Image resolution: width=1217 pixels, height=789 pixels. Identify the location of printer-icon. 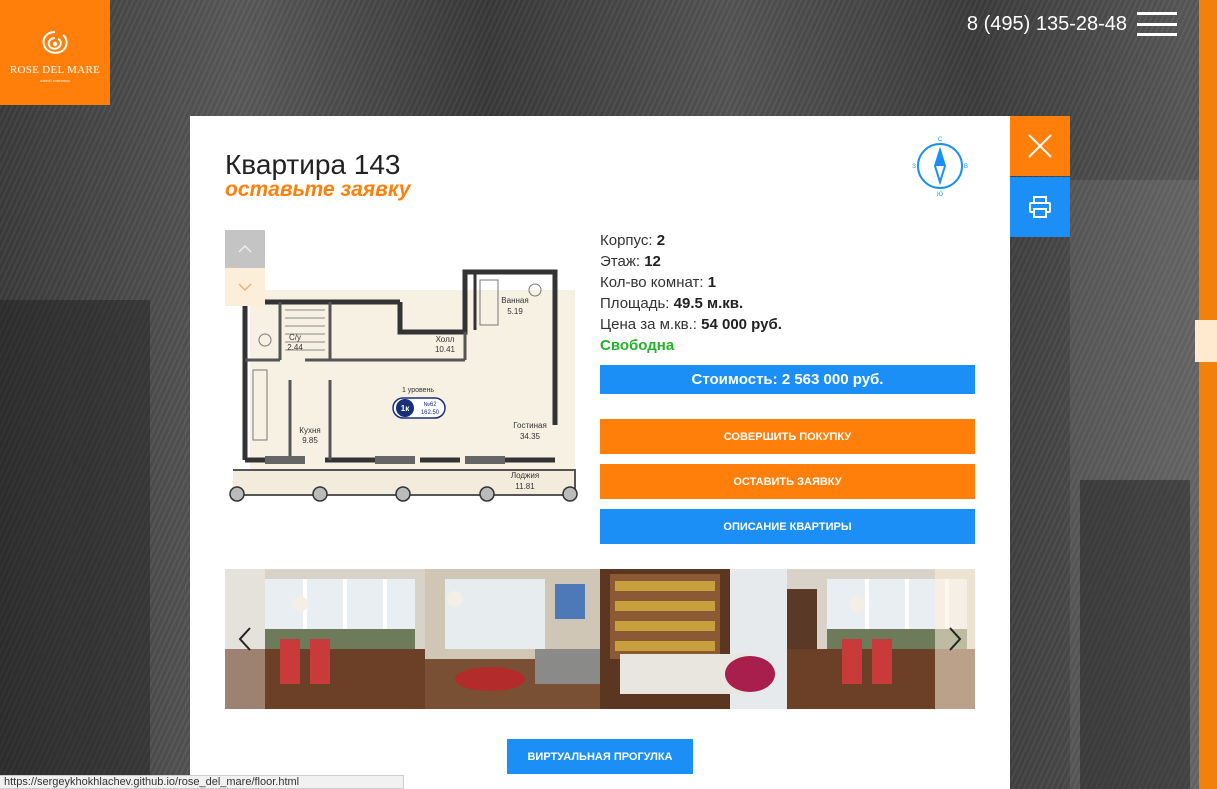
(1040, 207).